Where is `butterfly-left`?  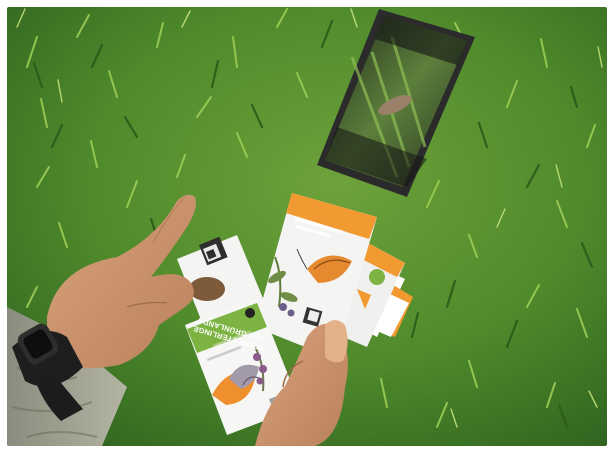 butterfly-left is located at coordinates (207, 289).